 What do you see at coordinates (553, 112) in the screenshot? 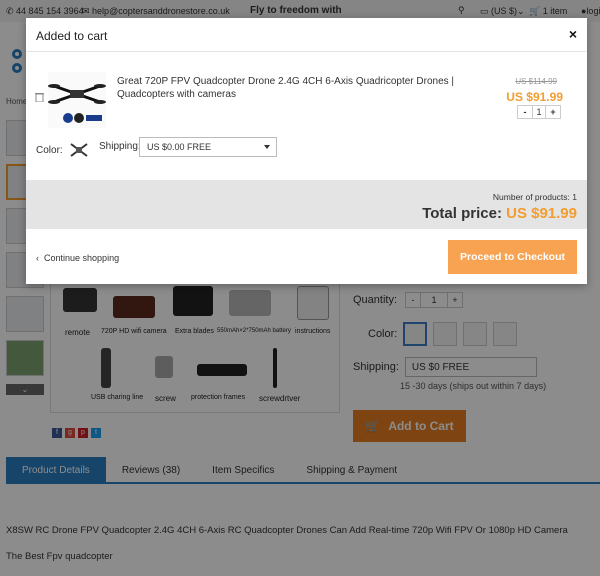
I see `increment-button: +` at bounding box center [553, 112].